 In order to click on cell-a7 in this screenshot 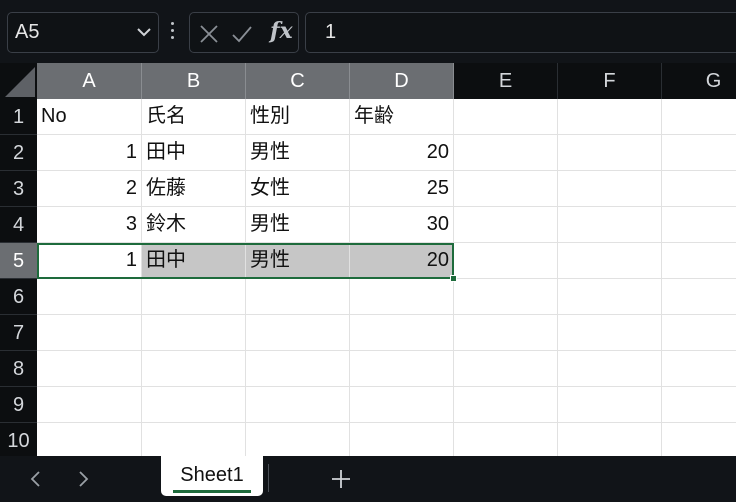, I will do `click(89, 333)`.